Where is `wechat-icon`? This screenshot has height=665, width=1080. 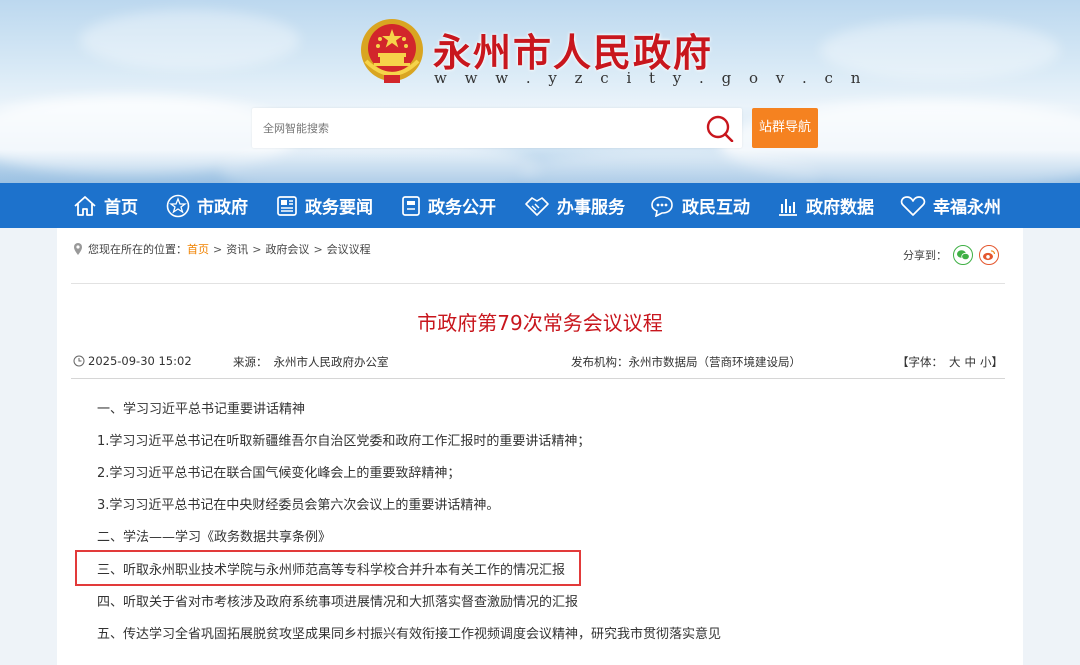 wechat-icon is located at coordinates (963, 255).